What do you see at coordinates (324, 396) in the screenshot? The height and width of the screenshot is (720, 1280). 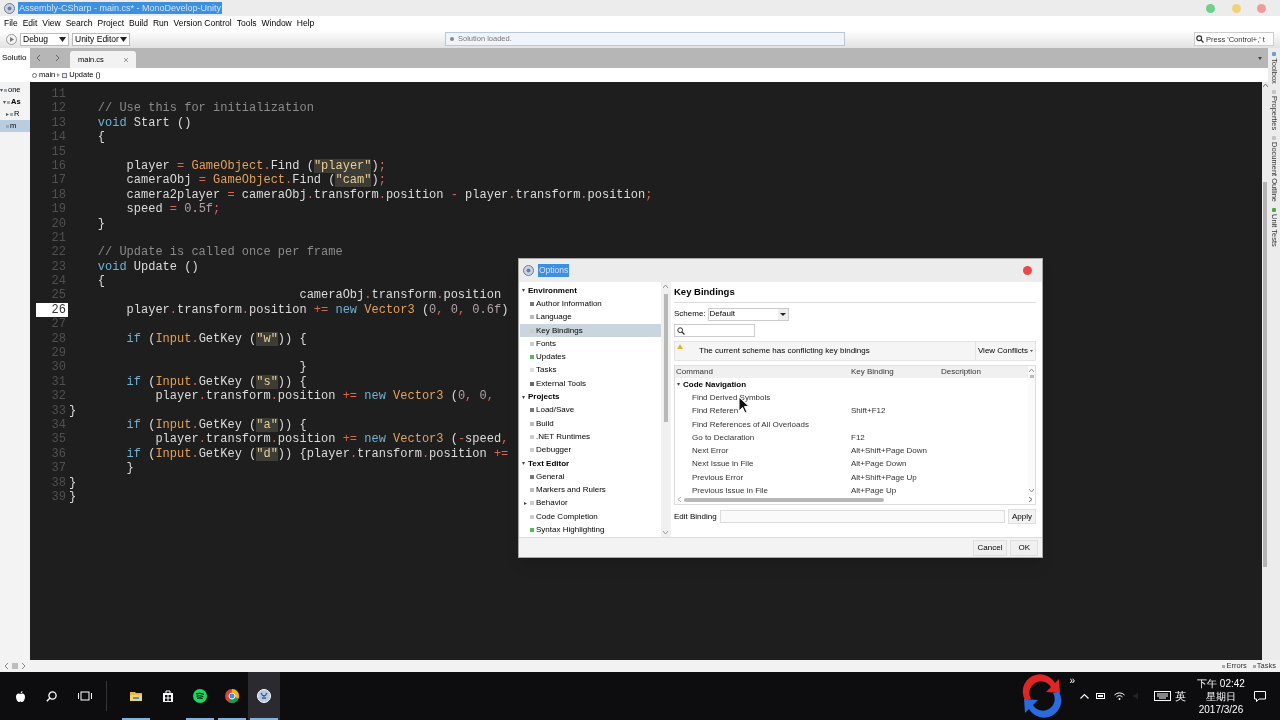 I see `code-line: player.transform.position += new Vector3 (0, 0,` at bounding box center [324, 396].